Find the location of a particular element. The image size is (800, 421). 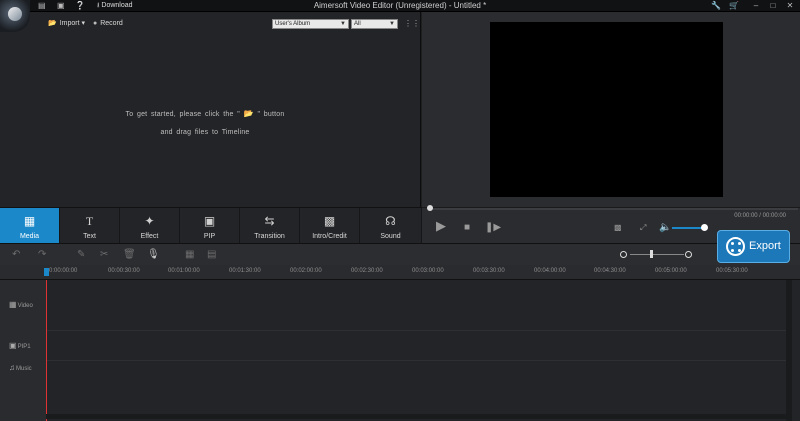

seek-handle is located at coordinates (430, 208).